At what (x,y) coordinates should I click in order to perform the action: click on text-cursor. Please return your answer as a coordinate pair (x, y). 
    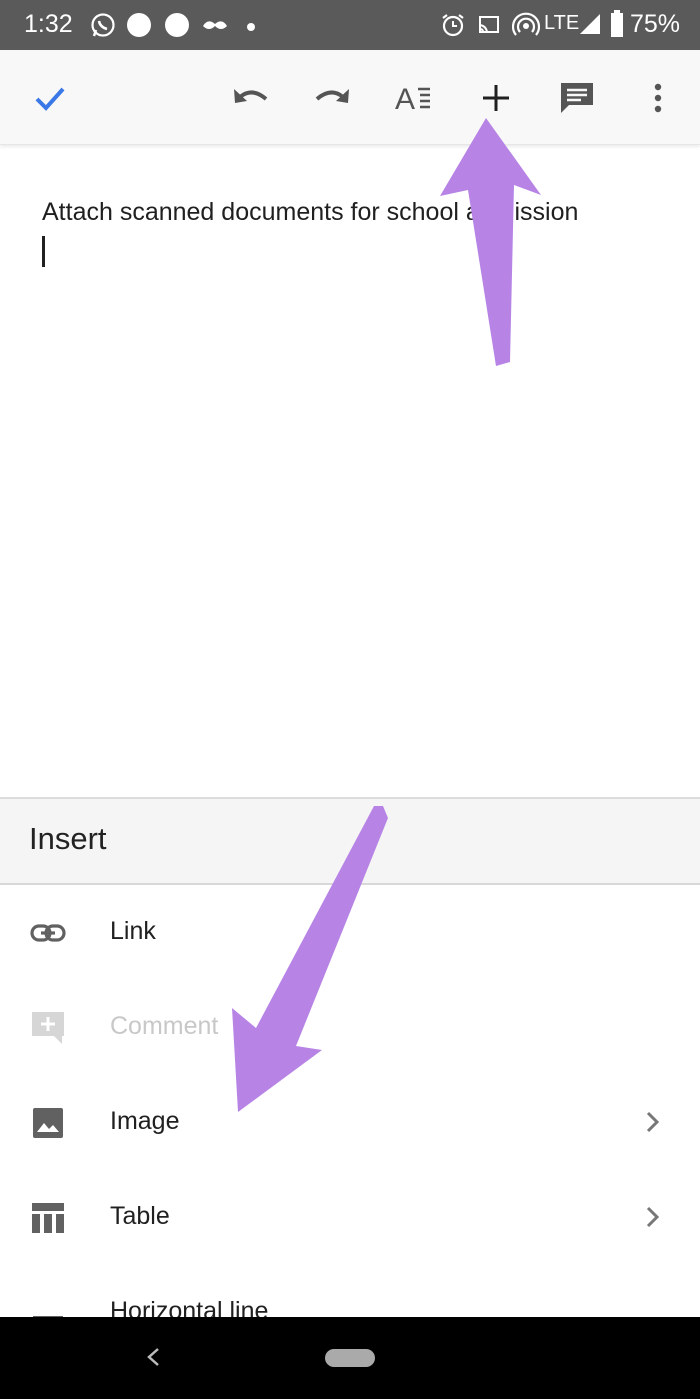
    Looking at the image, I should click on (43, 251).